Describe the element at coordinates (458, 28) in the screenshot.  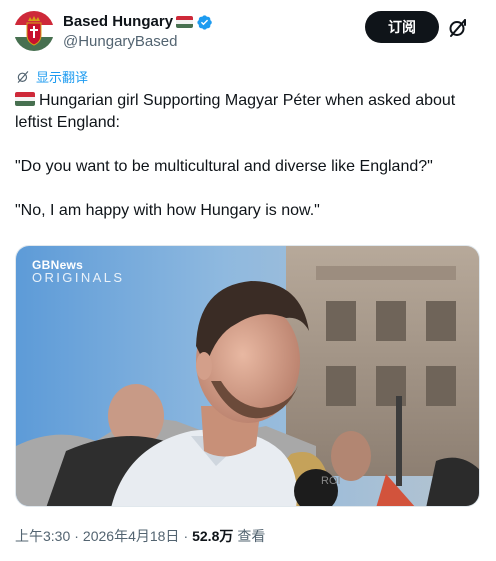
I see `grok-icon` at that location.